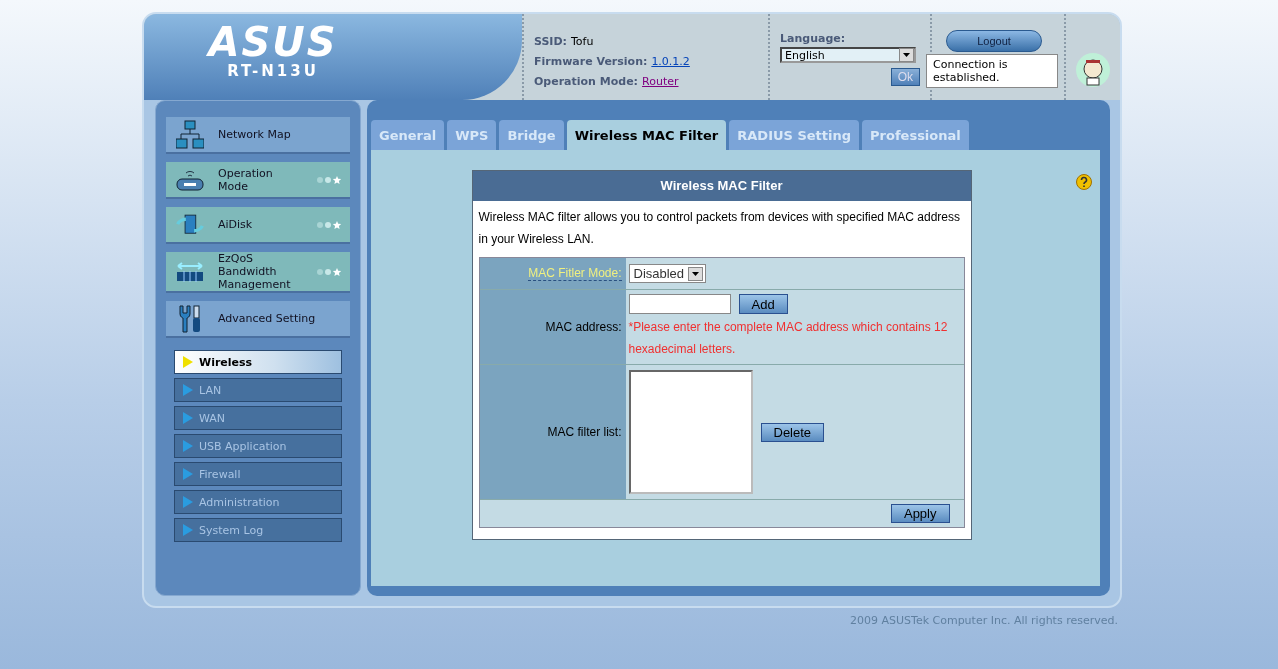 The width and height of the screenshot is (1278, 669). I want to click on menu-item: Operation Mode, so click(258, 180).